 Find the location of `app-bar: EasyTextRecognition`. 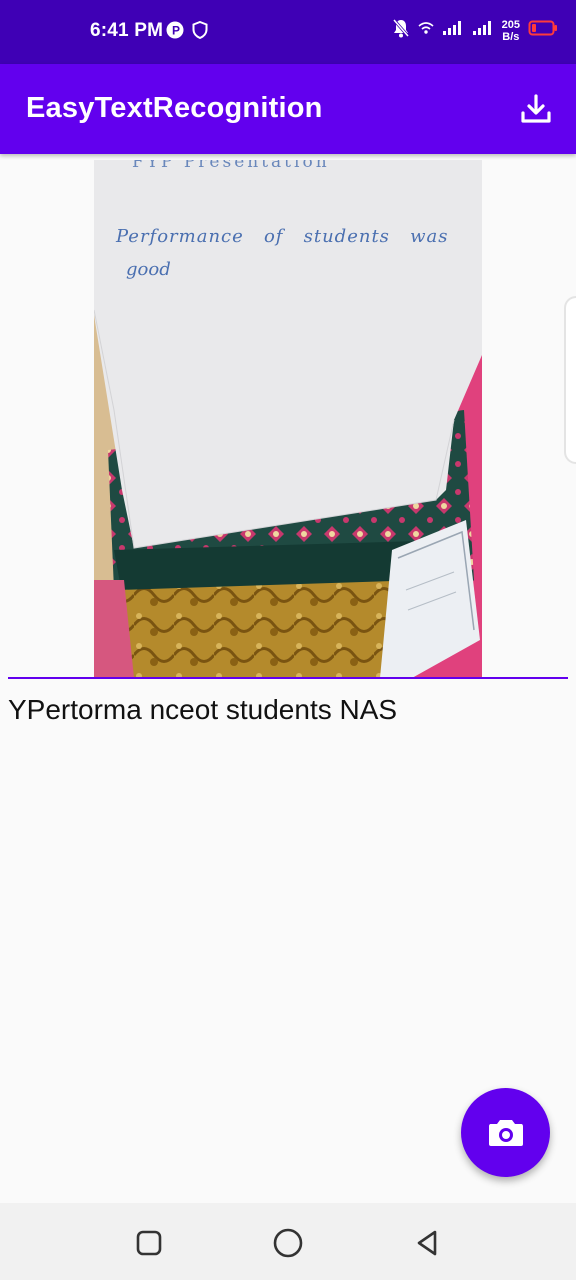

app-bar: EasyTextRecognition is located at coordinates (288, 109).